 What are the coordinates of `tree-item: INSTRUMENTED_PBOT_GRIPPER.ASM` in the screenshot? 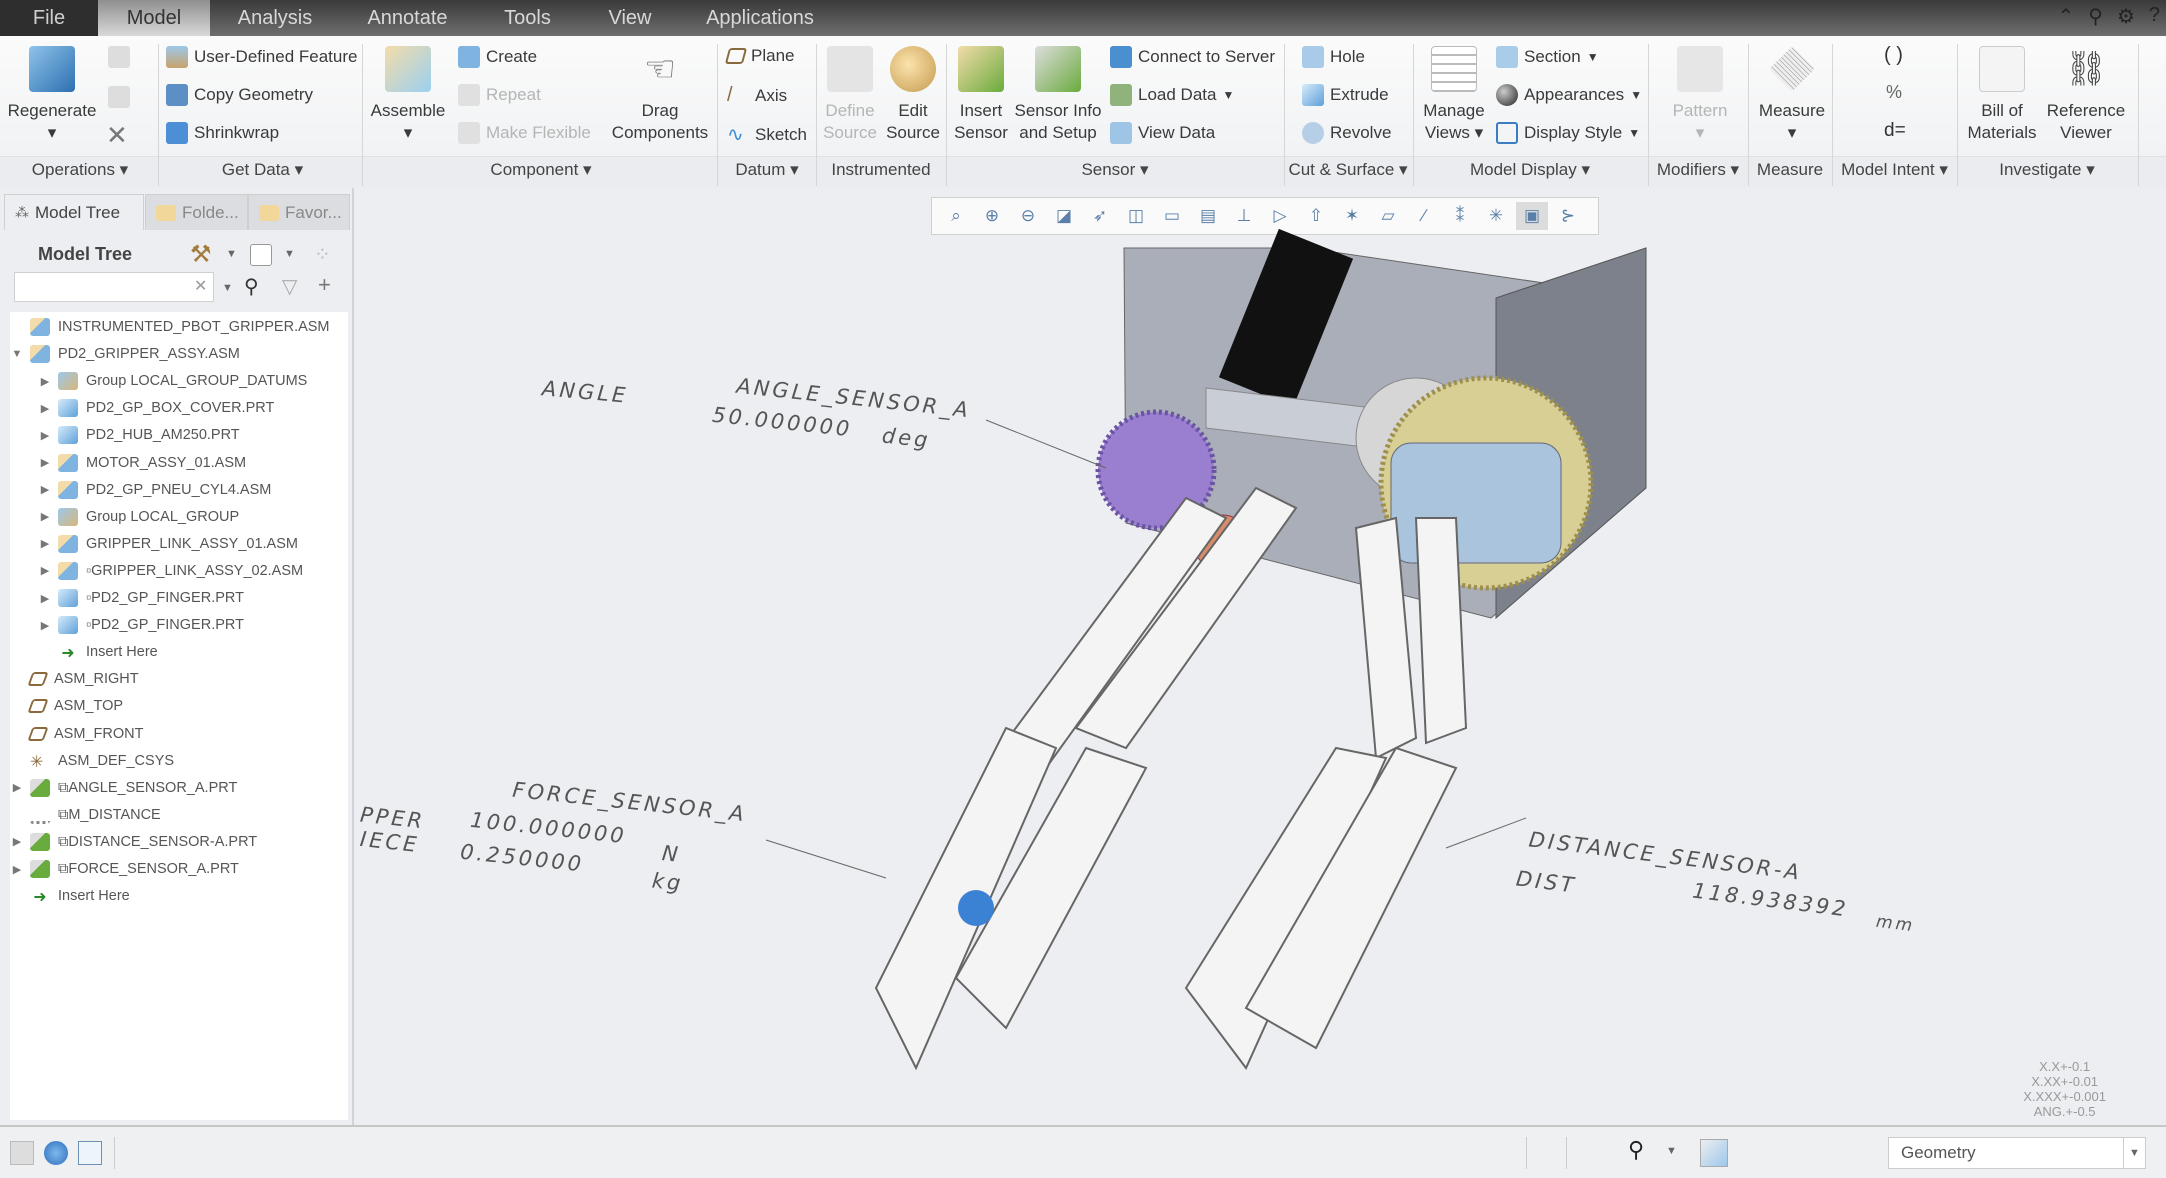 It's located at (170, 327).